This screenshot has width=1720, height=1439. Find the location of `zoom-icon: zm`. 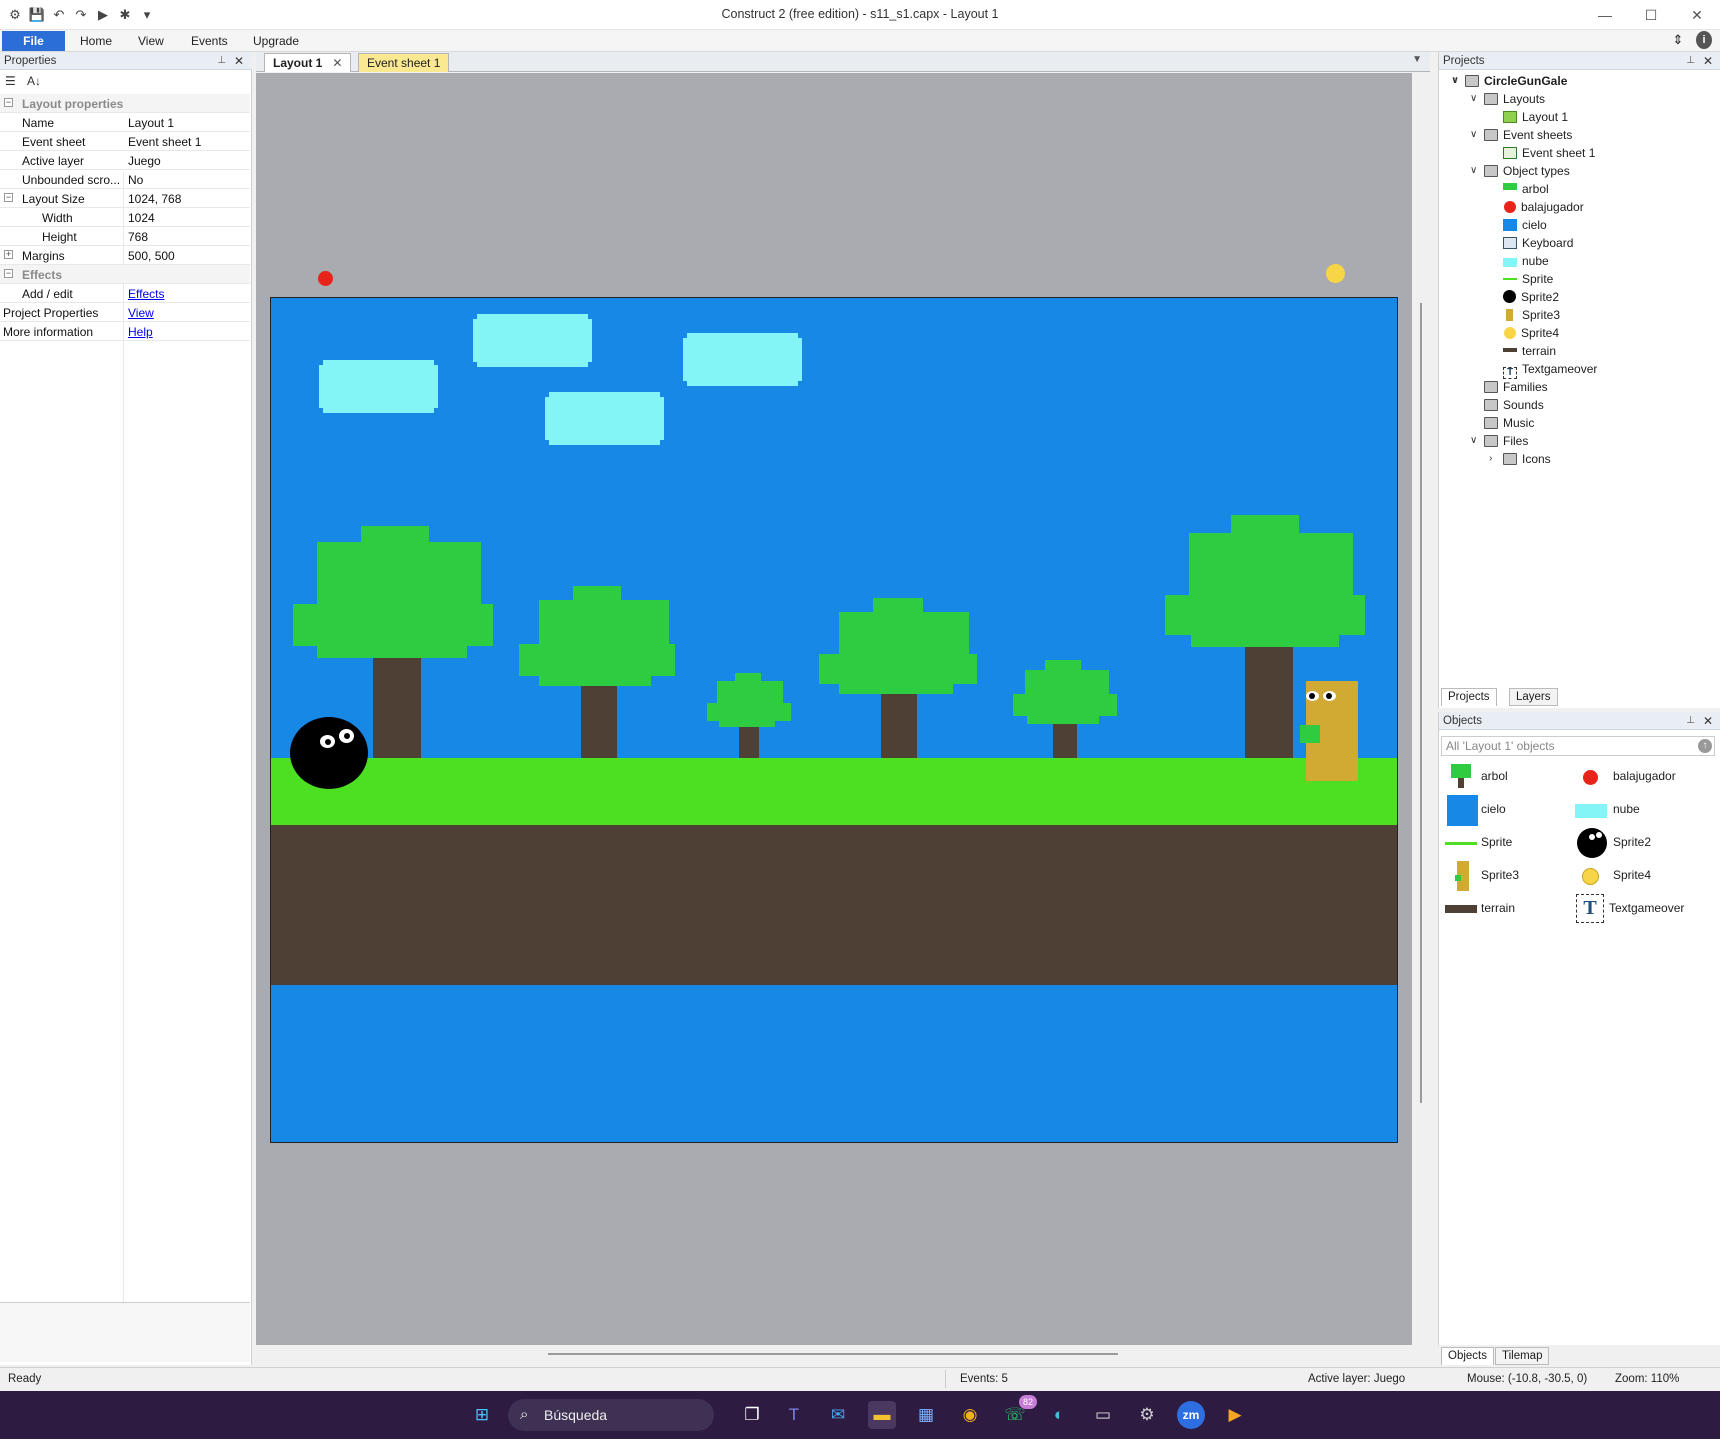

zoom-icon: zm is located at coordinates (1191, 1415).